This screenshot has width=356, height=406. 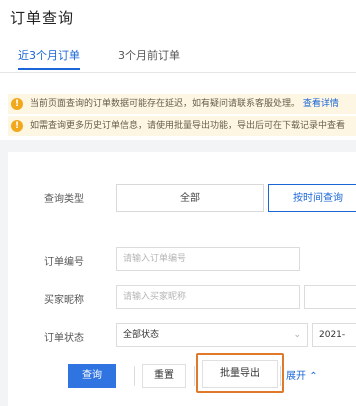 I want to click on buyer-extra-input, so click(x=330, y=297).